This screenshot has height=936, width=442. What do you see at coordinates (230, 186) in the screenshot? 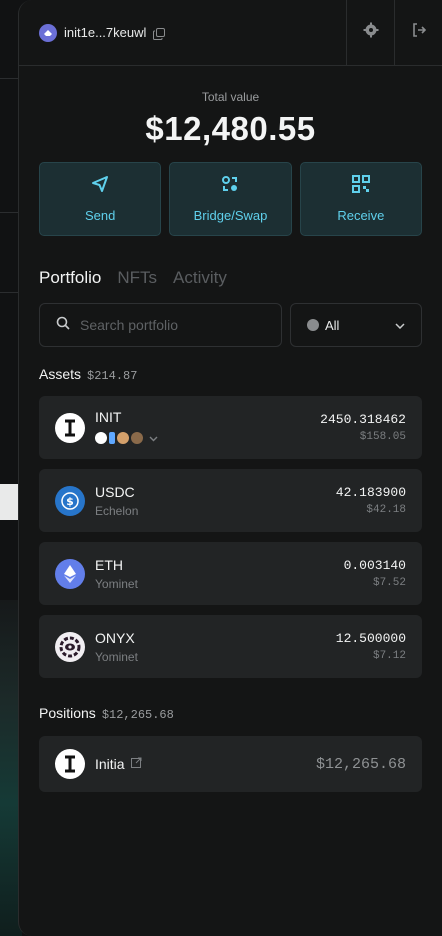
I see `bridge-swap-icon` at bounding box center [230, 186].